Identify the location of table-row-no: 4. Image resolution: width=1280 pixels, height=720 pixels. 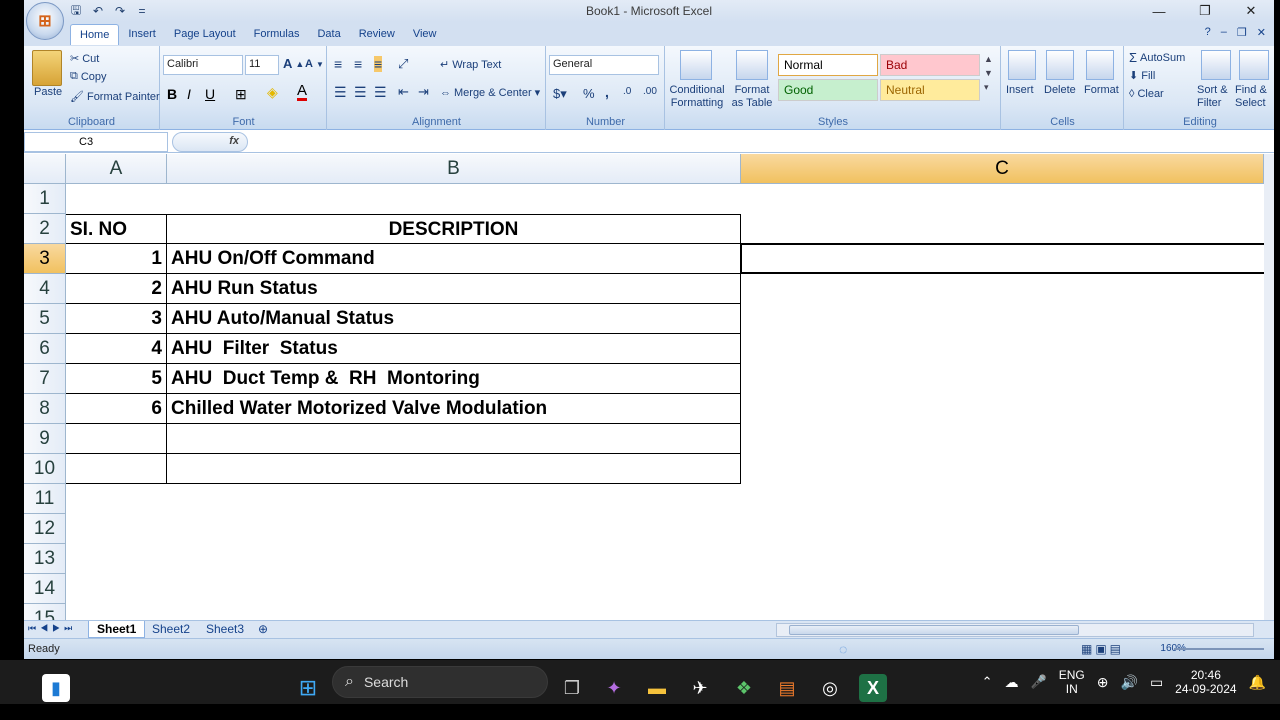
(116, 349).